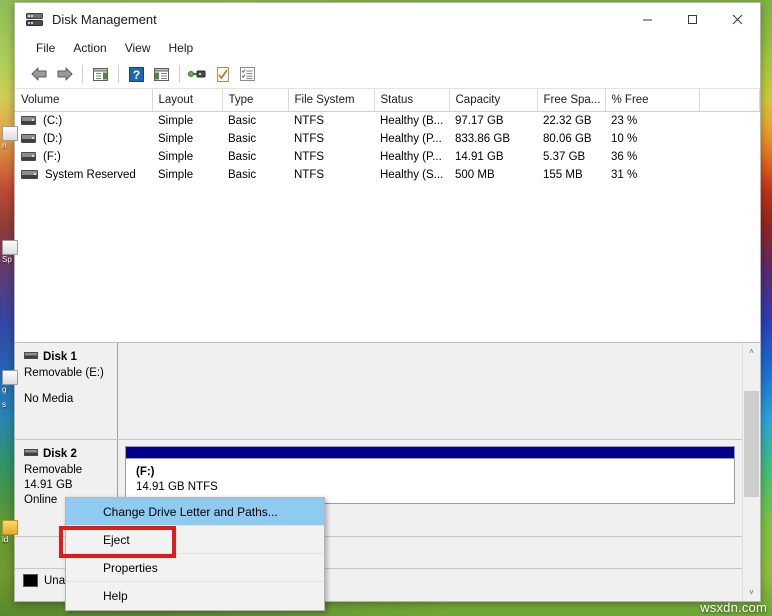 Image resolution: width=772 pixels, height=616 pixels. I want to click on cell-percent-free: 10 %, so click(624, 139).